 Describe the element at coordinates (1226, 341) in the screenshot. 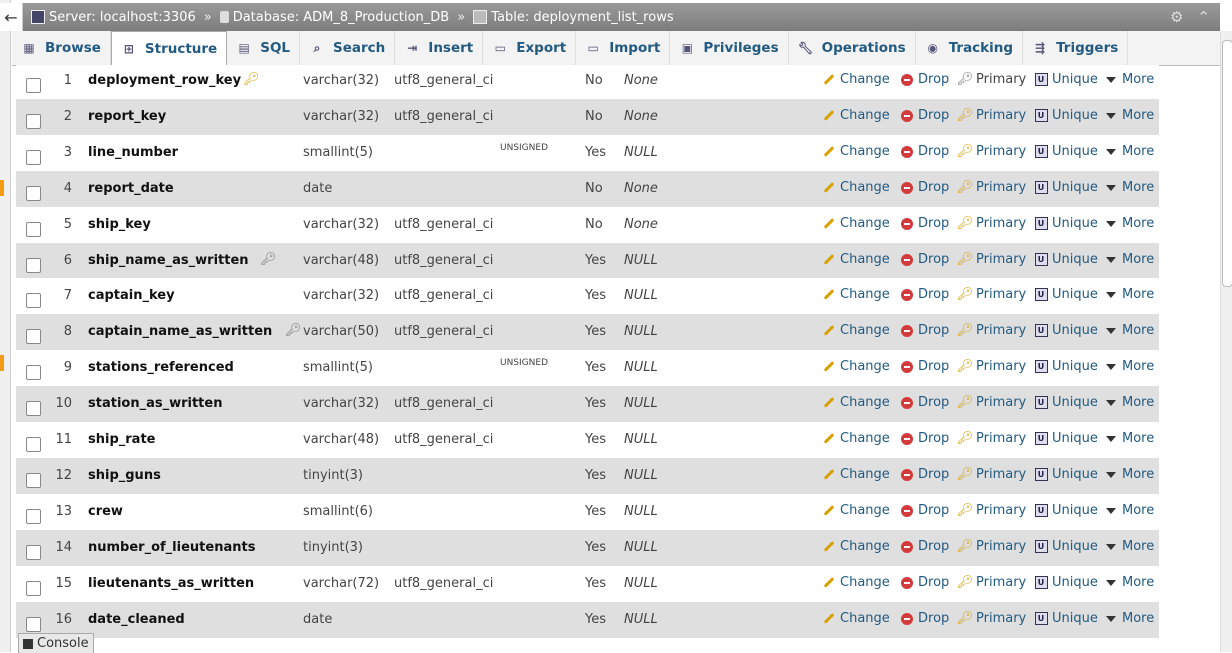

I see `vertical-scrollbar` at that location.